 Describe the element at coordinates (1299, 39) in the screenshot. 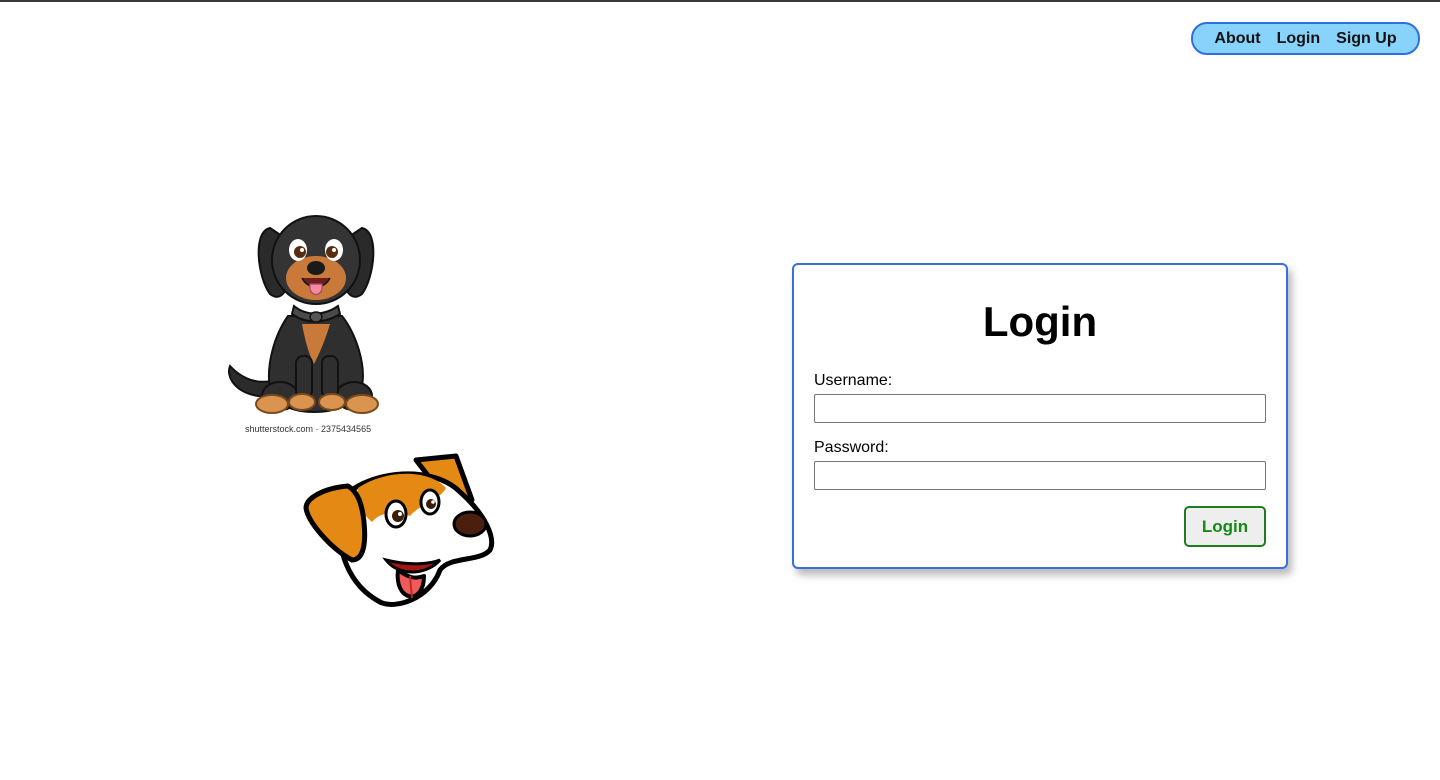

I see `nav-login-link: Login` at that location.